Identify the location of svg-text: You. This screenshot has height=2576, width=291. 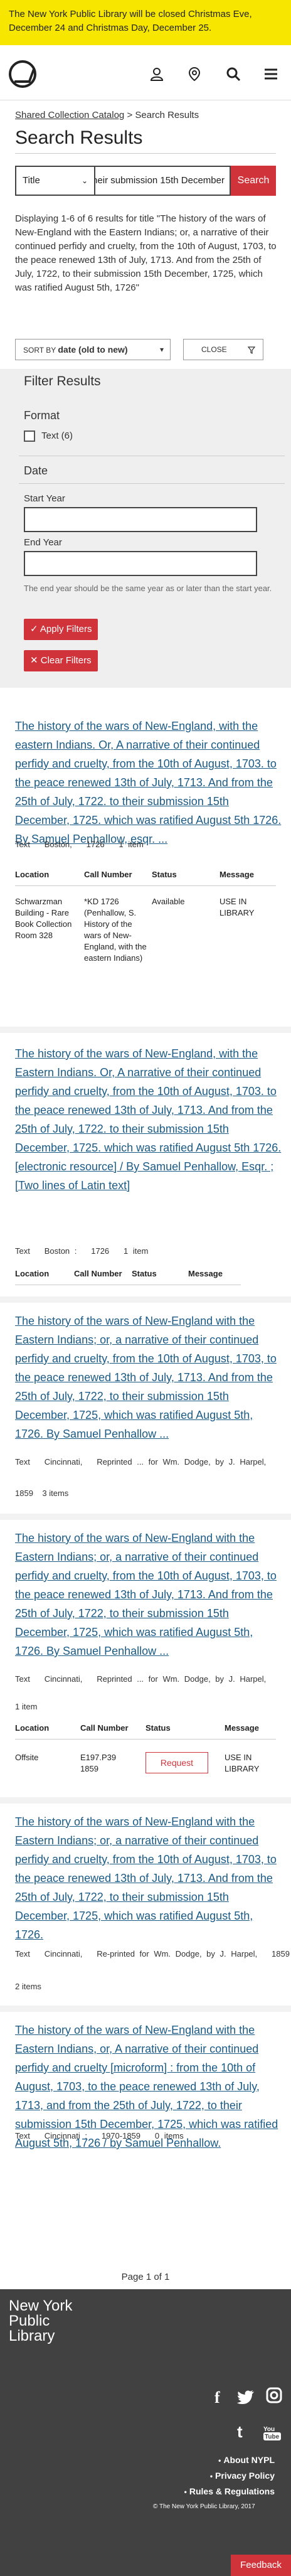
(269, 2429).